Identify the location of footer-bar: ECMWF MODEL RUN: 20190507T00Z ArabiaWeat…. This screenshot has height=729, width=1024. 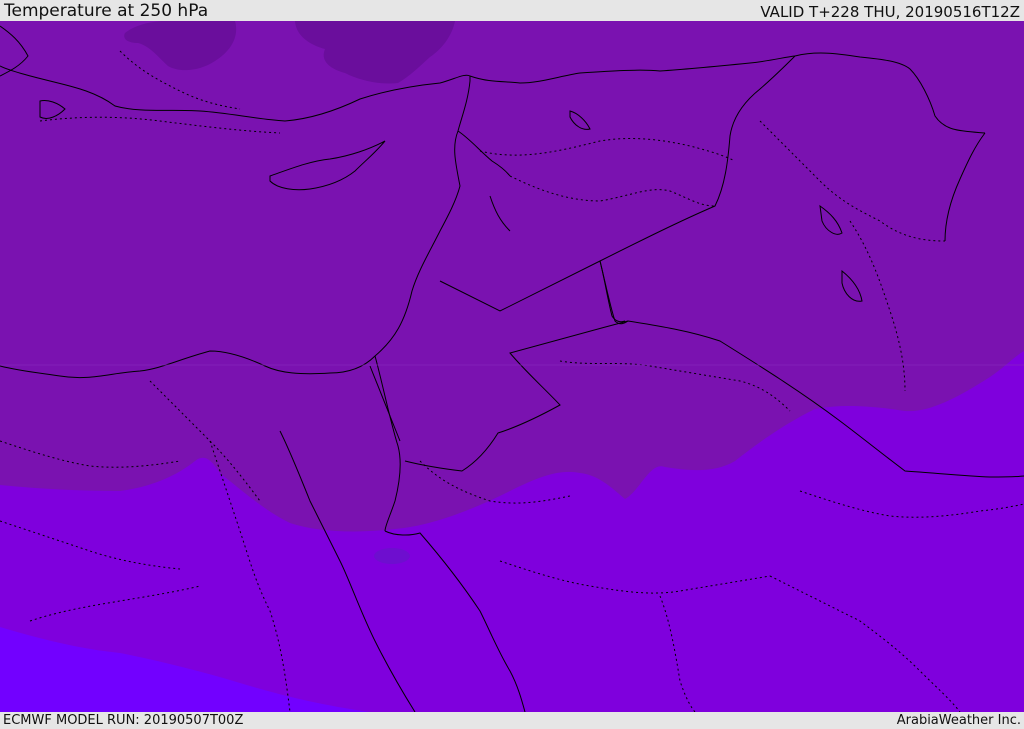
(512, 720).